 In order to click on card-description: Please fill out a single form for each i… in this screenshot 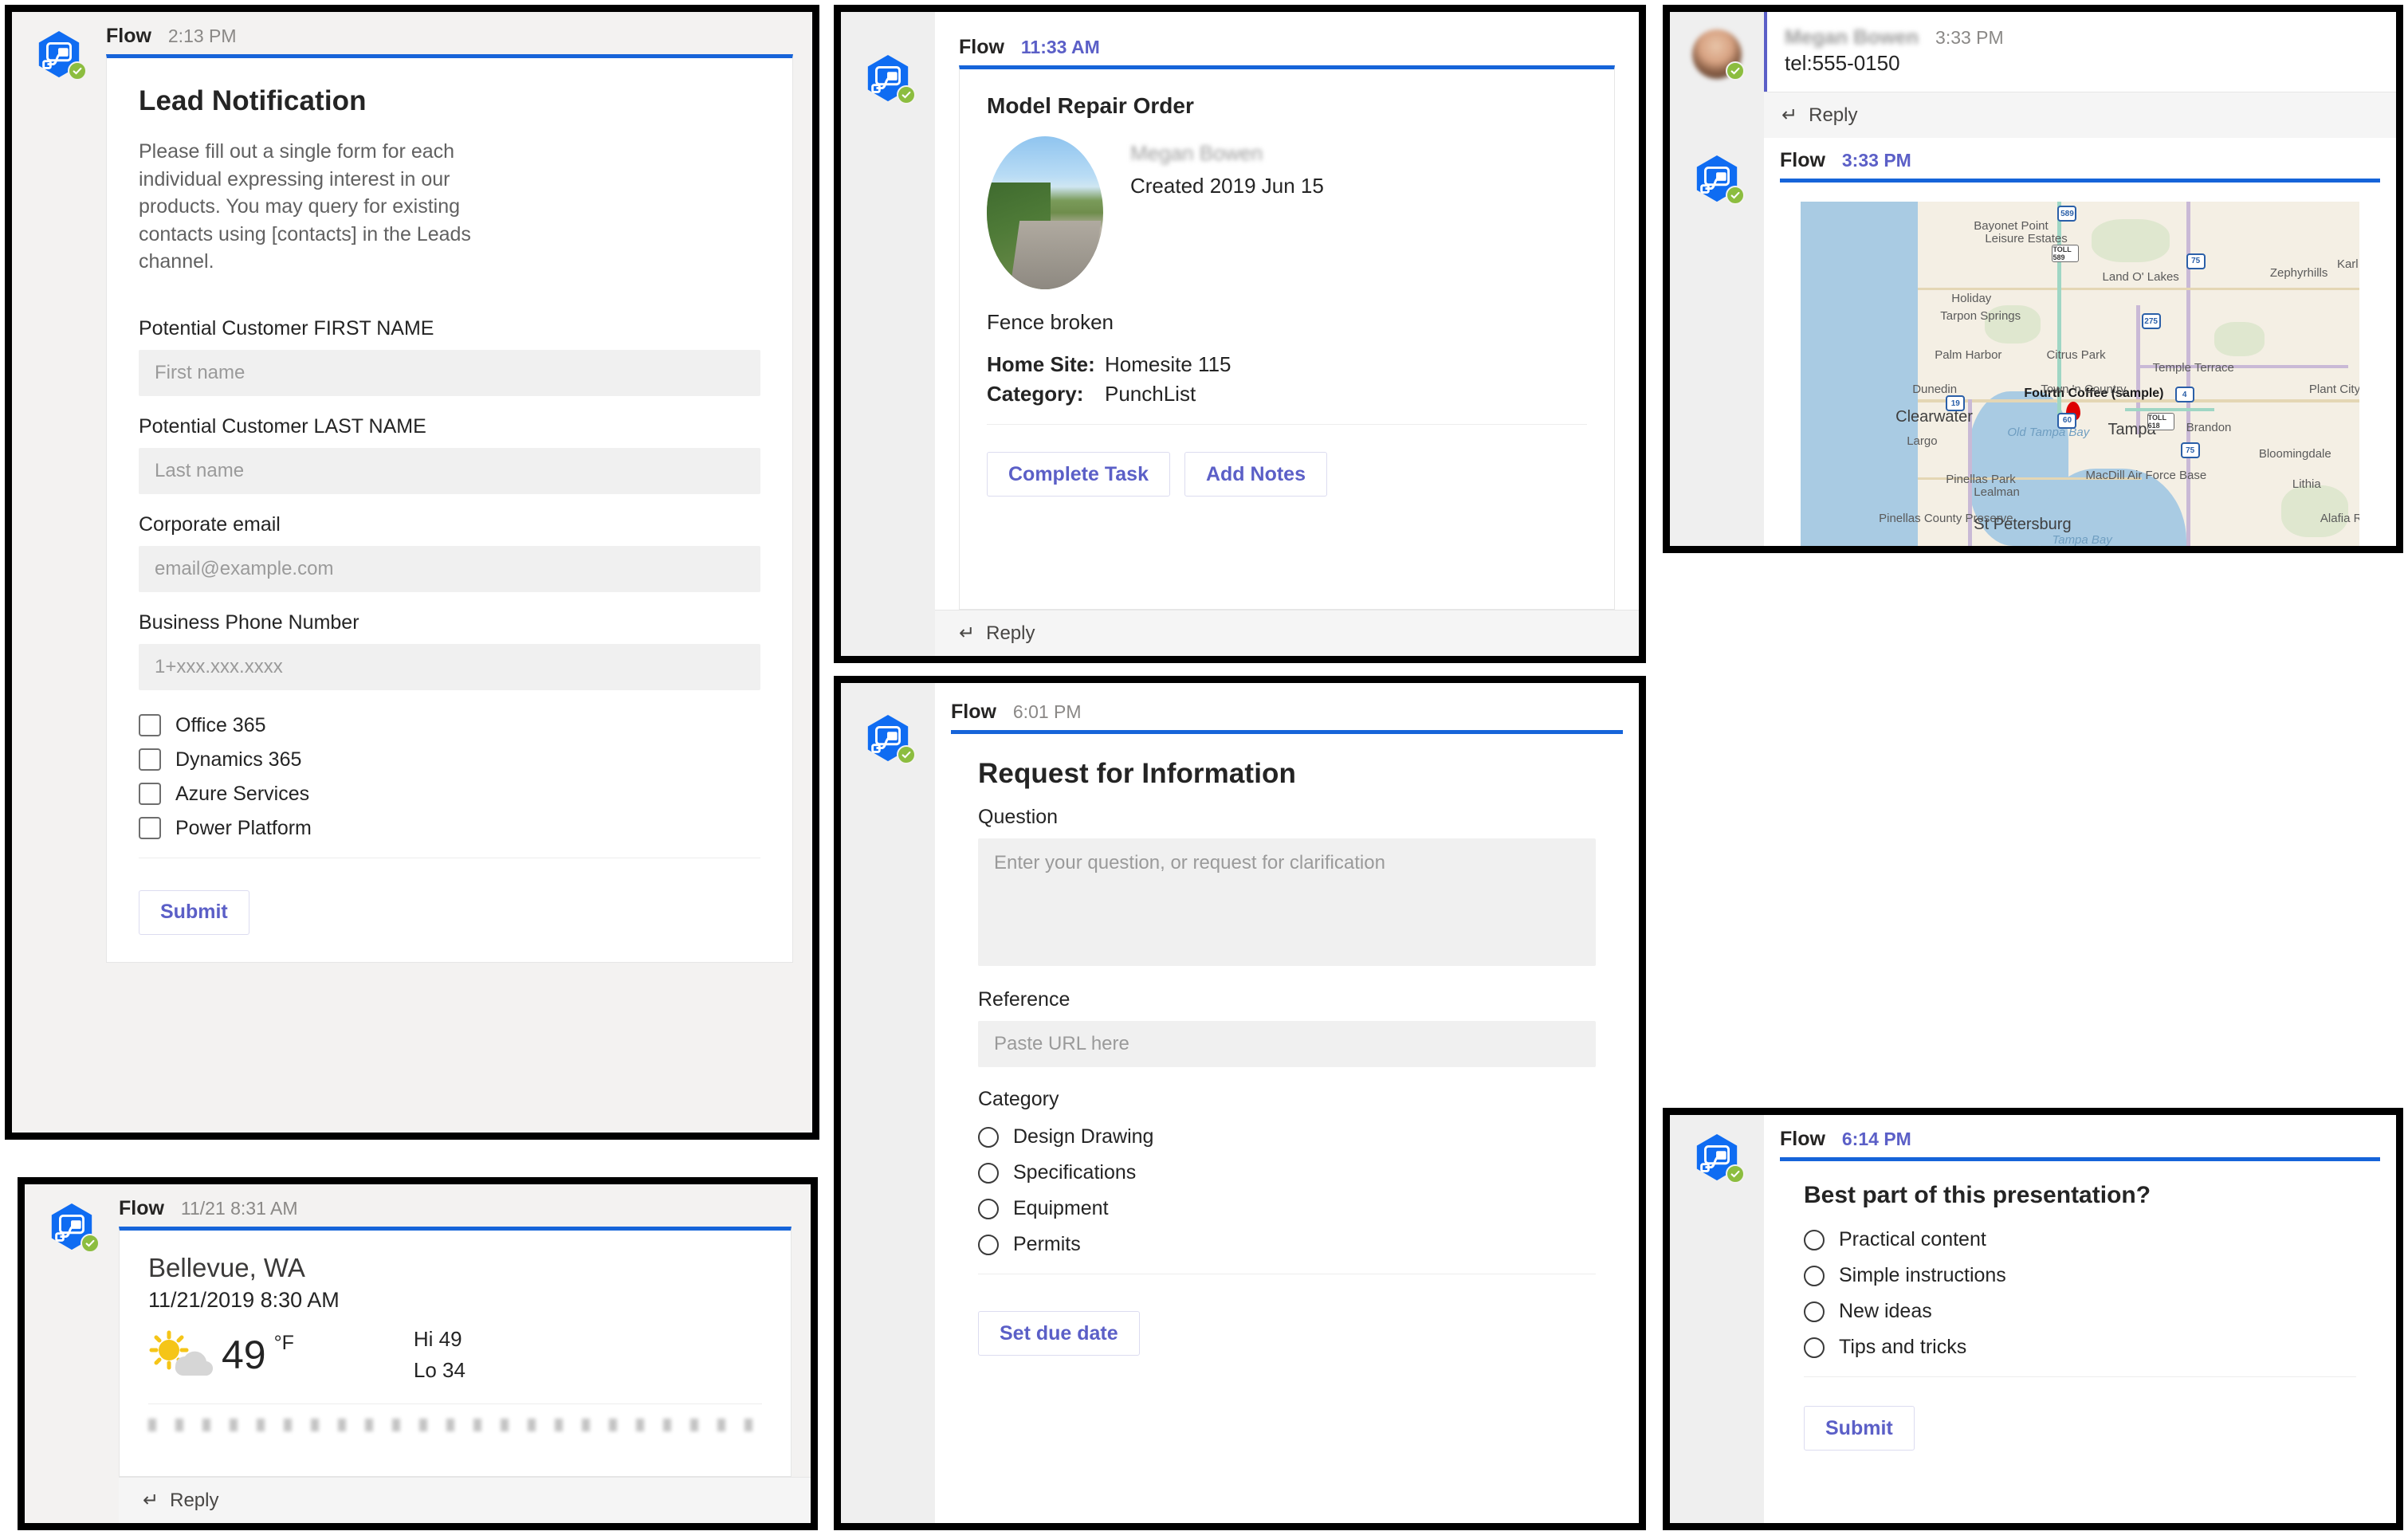, I will do `click(305, 206)`.